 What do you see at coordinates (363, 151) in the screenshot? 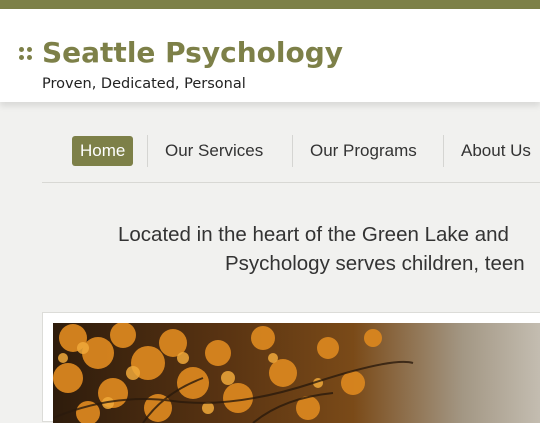
I see `nav-item-our-programs: Our Programs` at bounding box center [363, 151].